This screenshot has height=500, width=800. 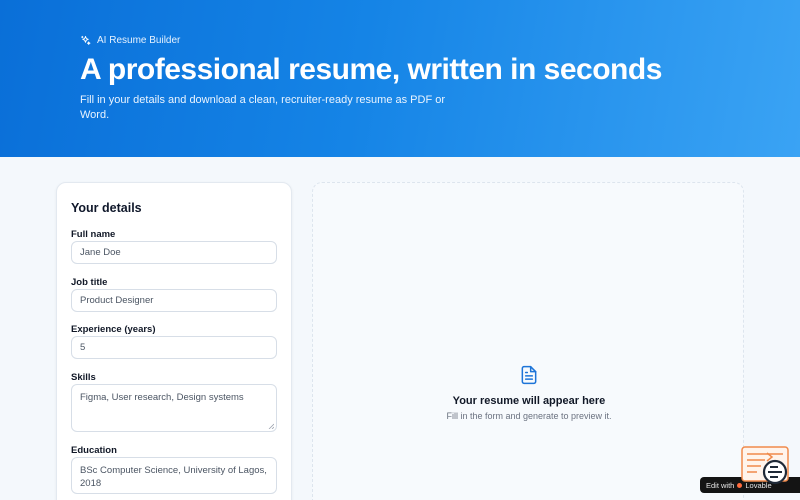 What do you see at coordinates (174, 408) in the screenshot?
I see `skills-textarea: Figma, User research, Design systems` at bounding box center [174, 408].